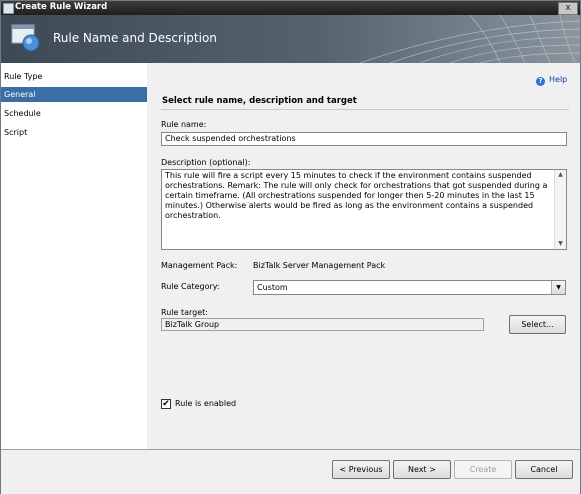 The height and width of the screenshot is (494, 581). Describe the element at coordinates (206, 162) in the screenshot. I see `description-label: Description (optional):` at that location.